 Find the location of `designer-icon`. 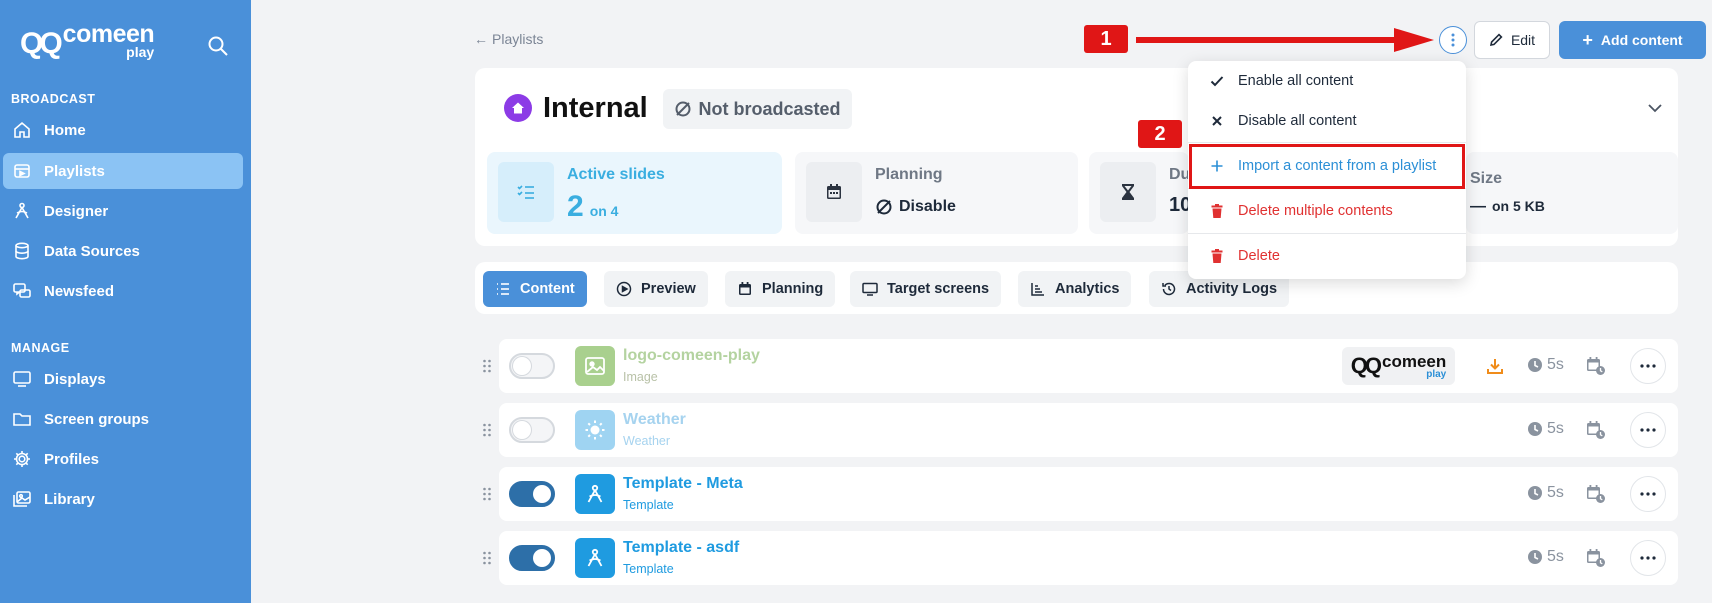

designer-icon is located at coordinates (22, 210).